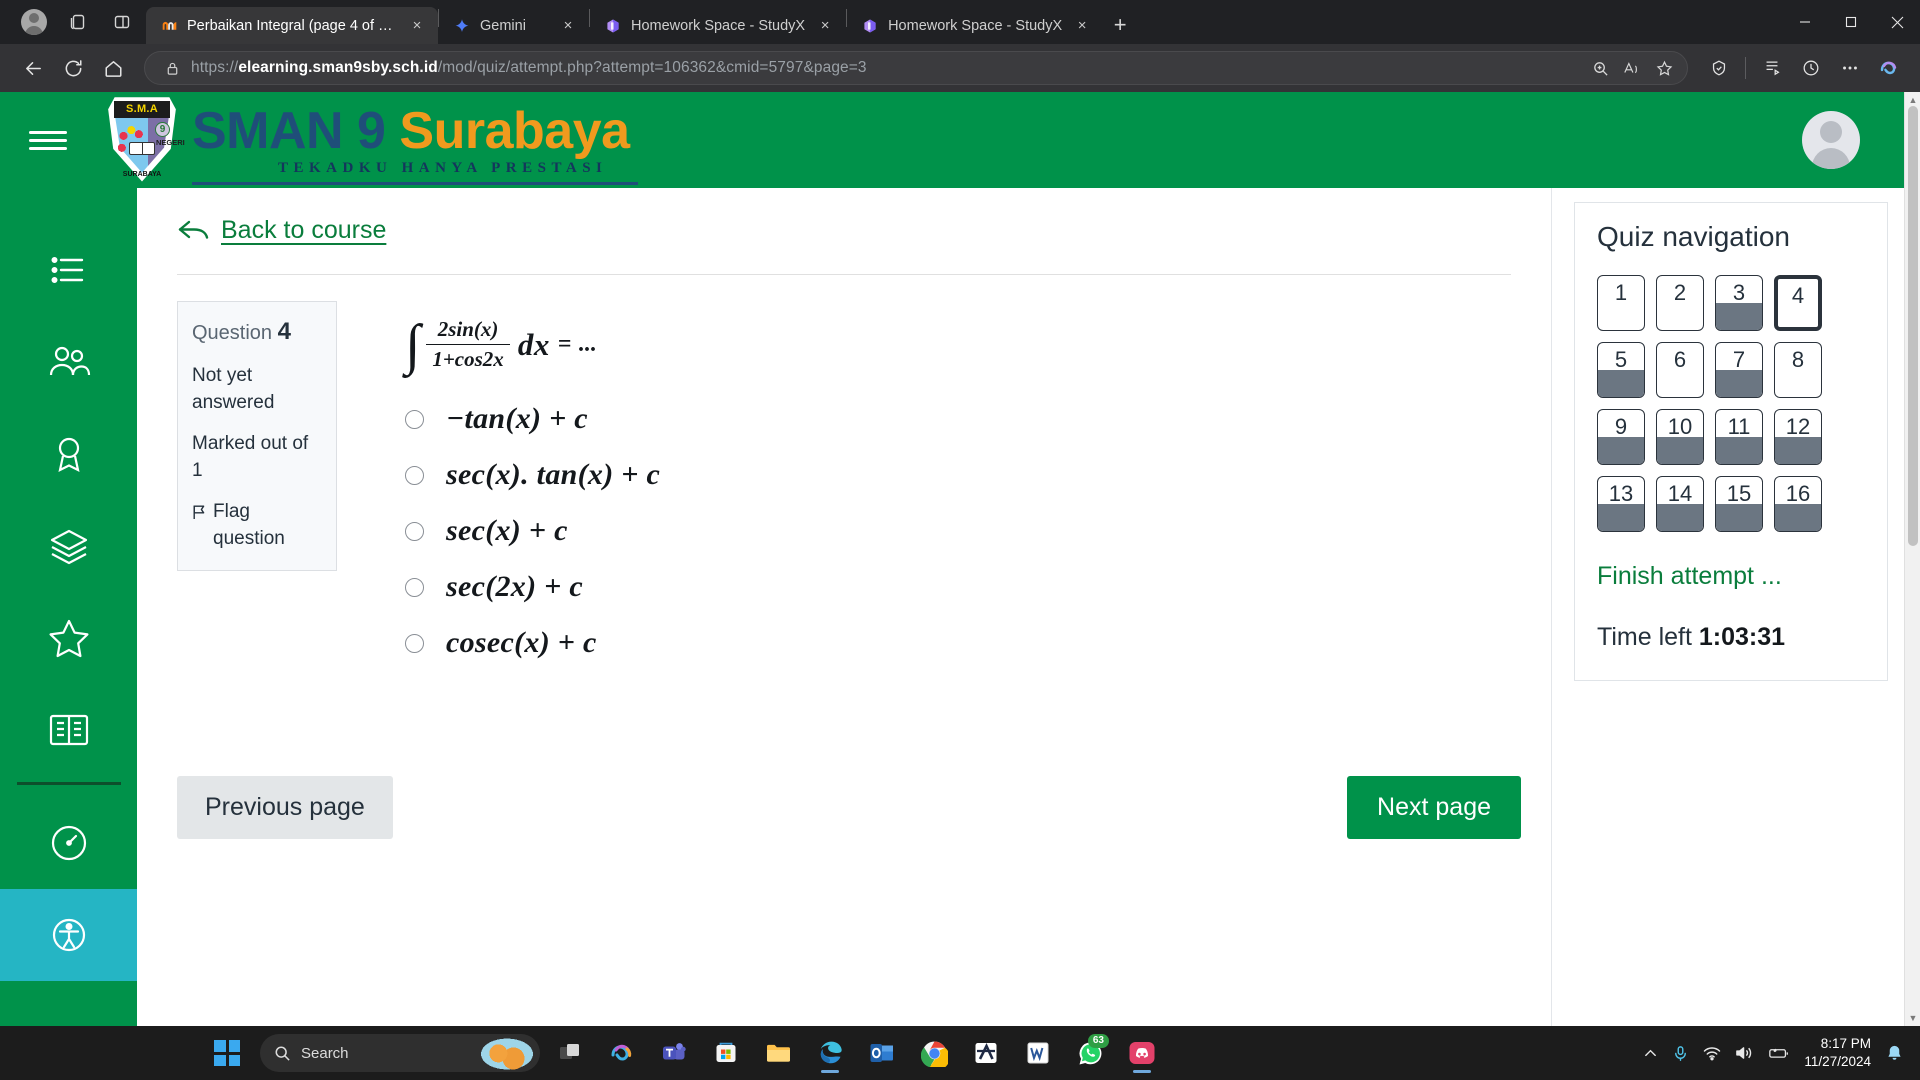 This screenshot has height=1080, width=1920. I want to click on new-tab-button: +, so click(1120, 25).